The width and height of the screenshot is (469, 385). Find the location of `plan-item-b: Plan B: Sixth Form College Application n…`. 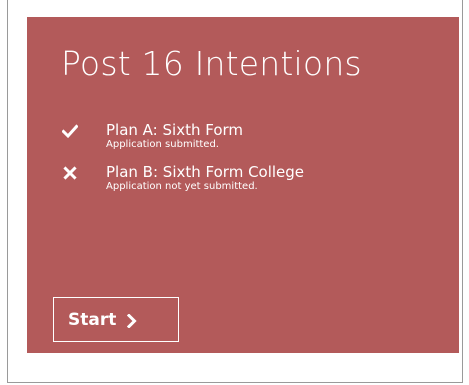

plan-item-b: Plan B: Sixth Form College Application n… is located at coordinates (183, 178).